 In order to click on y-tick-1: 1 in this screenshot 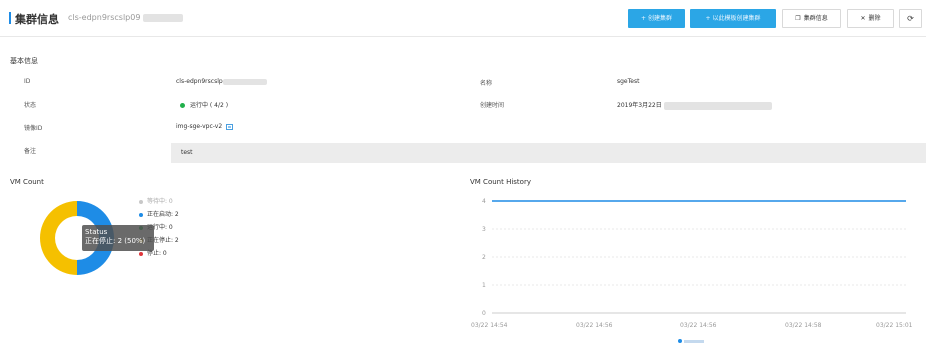, I will do `click(484, 285)`.